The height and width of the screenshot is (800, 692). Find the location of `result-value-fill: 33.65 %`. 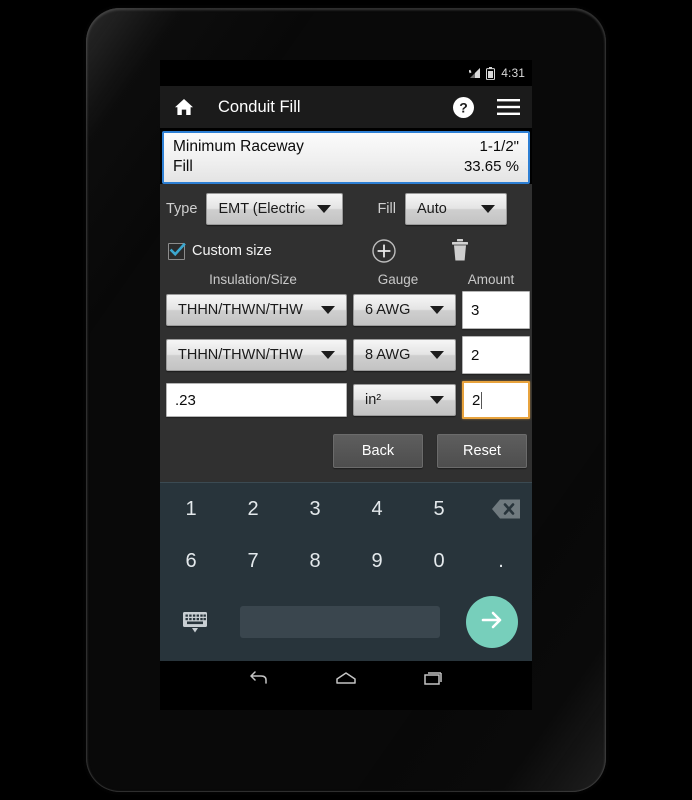

result-value-fill: 33.65 % is located at coordinates (491, 166).